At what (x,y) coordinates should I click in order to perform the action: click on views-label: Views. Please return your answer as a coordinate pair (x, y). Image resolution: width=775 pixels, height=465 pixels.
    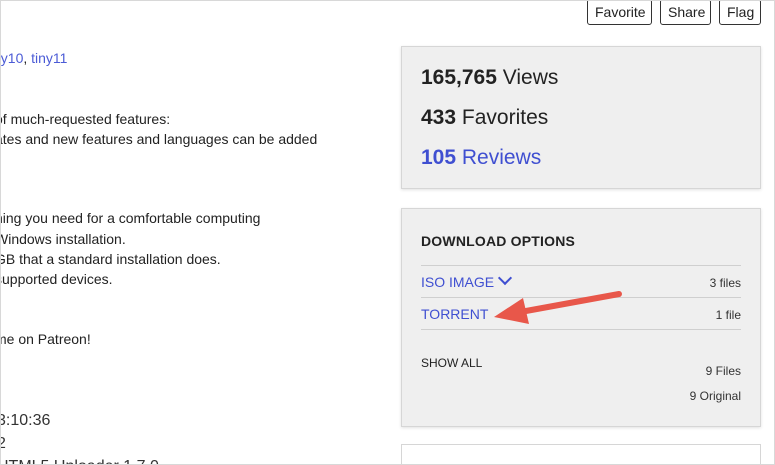
    Looking at the image, I should click on (530, 77).